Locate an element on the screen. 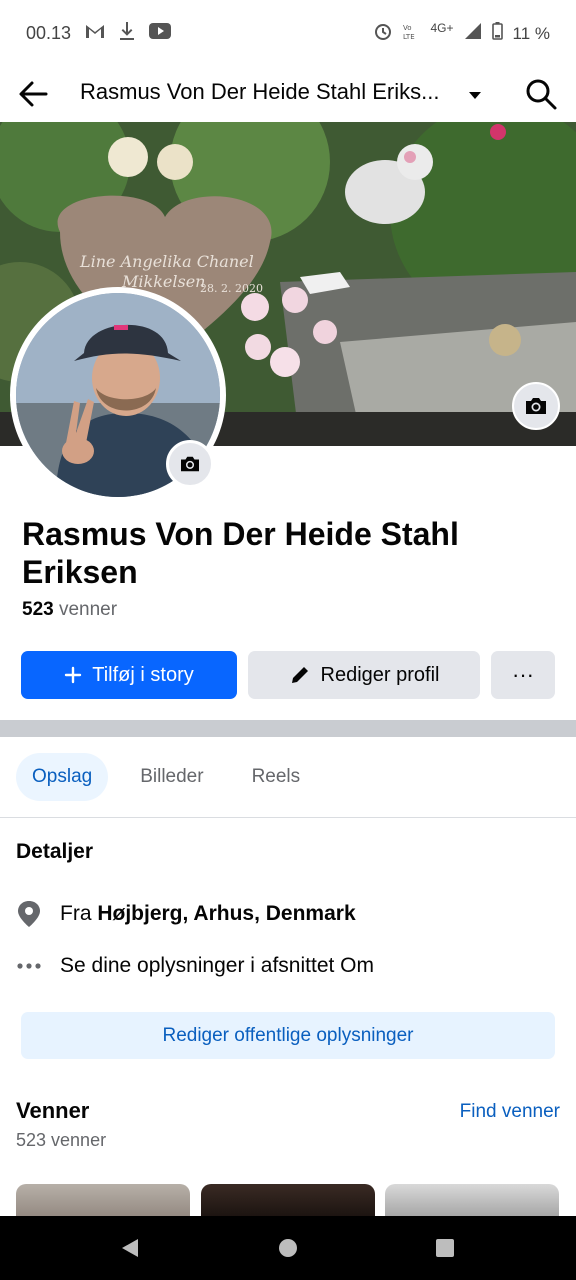 The height and width of the screenshot is (1280, 576). profile-name: Rasmus Von Der Heide Stahl Eriksen is located at coordinates (240, 553).